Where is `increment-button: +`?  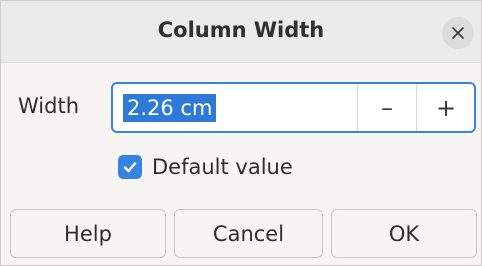
increment-button: + is located at coordinates (445, 107).